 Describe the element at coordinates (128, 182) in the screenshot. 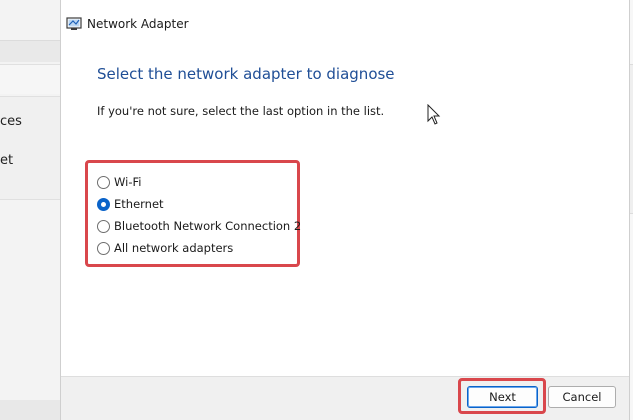

I see `option-label: Wi-Fi` at that location.